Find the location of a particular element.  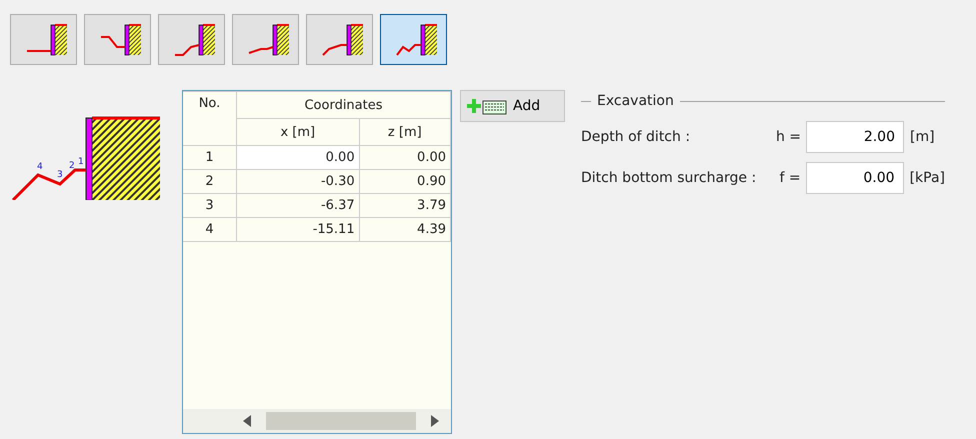

symbol-label: h = is located at coordinates (787, 137).